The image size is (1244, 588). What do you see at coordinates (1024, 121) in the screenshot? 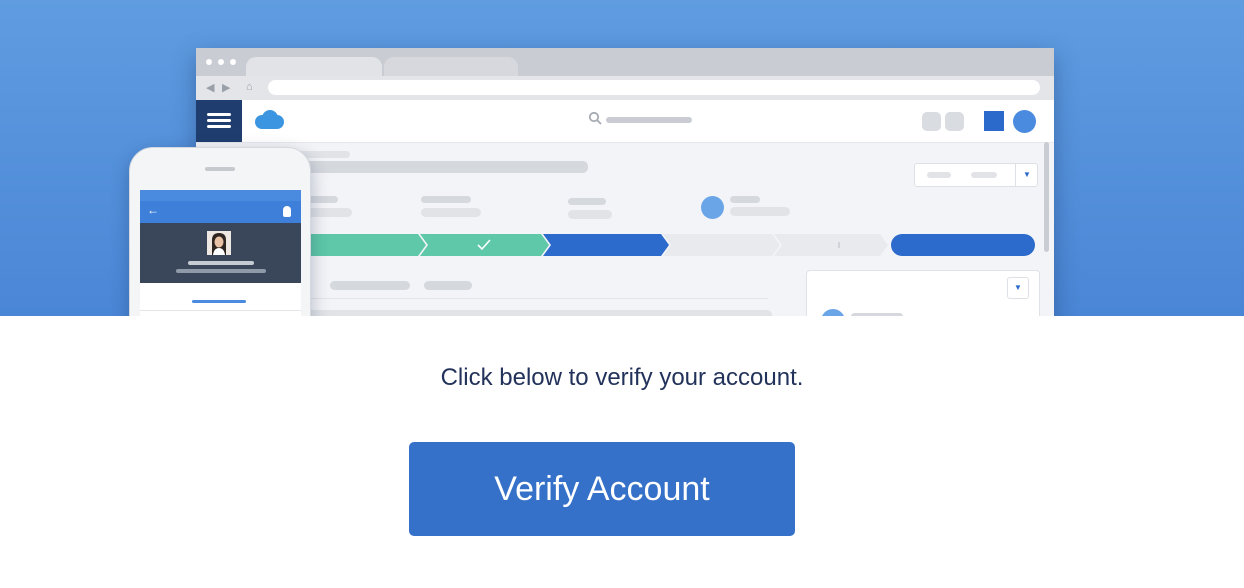
I see `user-avatar-icon` at bounding box center [1024, 121].